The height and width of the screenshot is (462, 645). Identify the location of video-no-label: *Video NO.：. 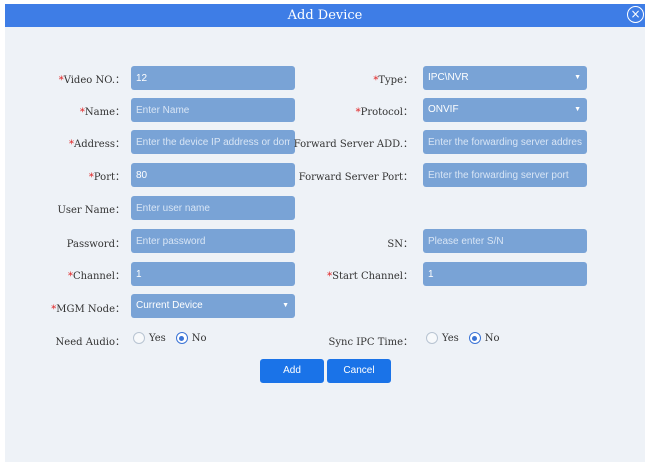
(91, 80).